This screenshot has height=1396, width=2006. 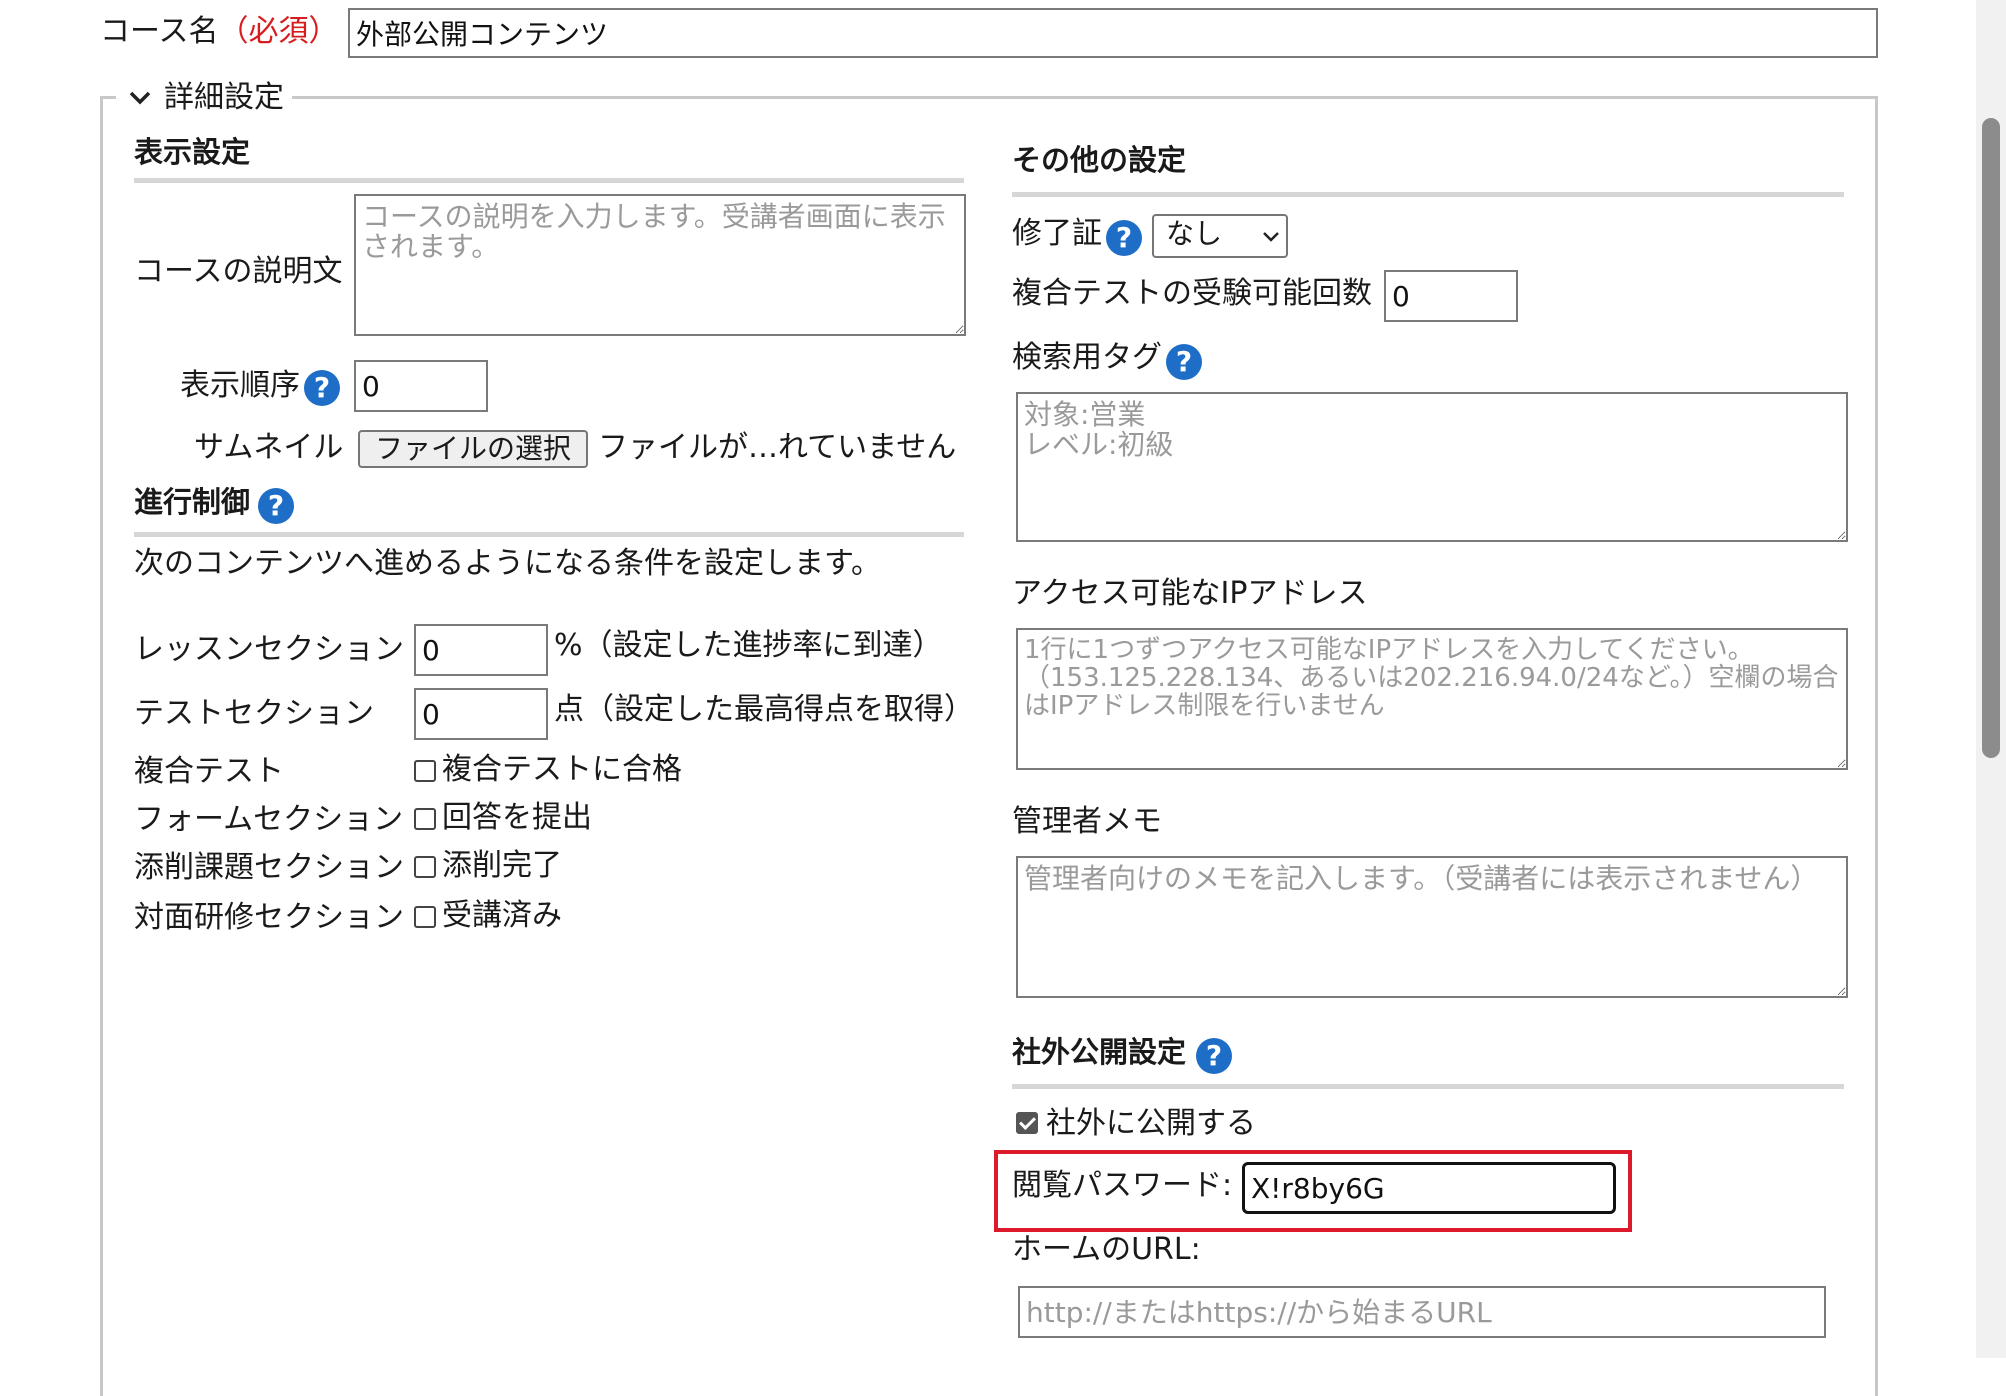 I want to click on progress-control-description: 次のコンテンツへ進めるようになる条件を設定します。, so click(x=507, y=563).